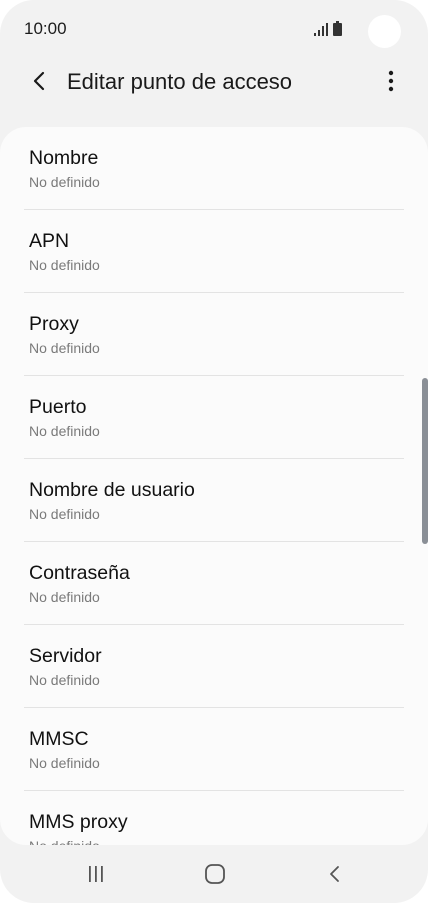  What do you see at coordinates (214, 749) in the screenshot?
I see `setting-item-mmsc: MMSC No definido` at bounding box center [214, 749].